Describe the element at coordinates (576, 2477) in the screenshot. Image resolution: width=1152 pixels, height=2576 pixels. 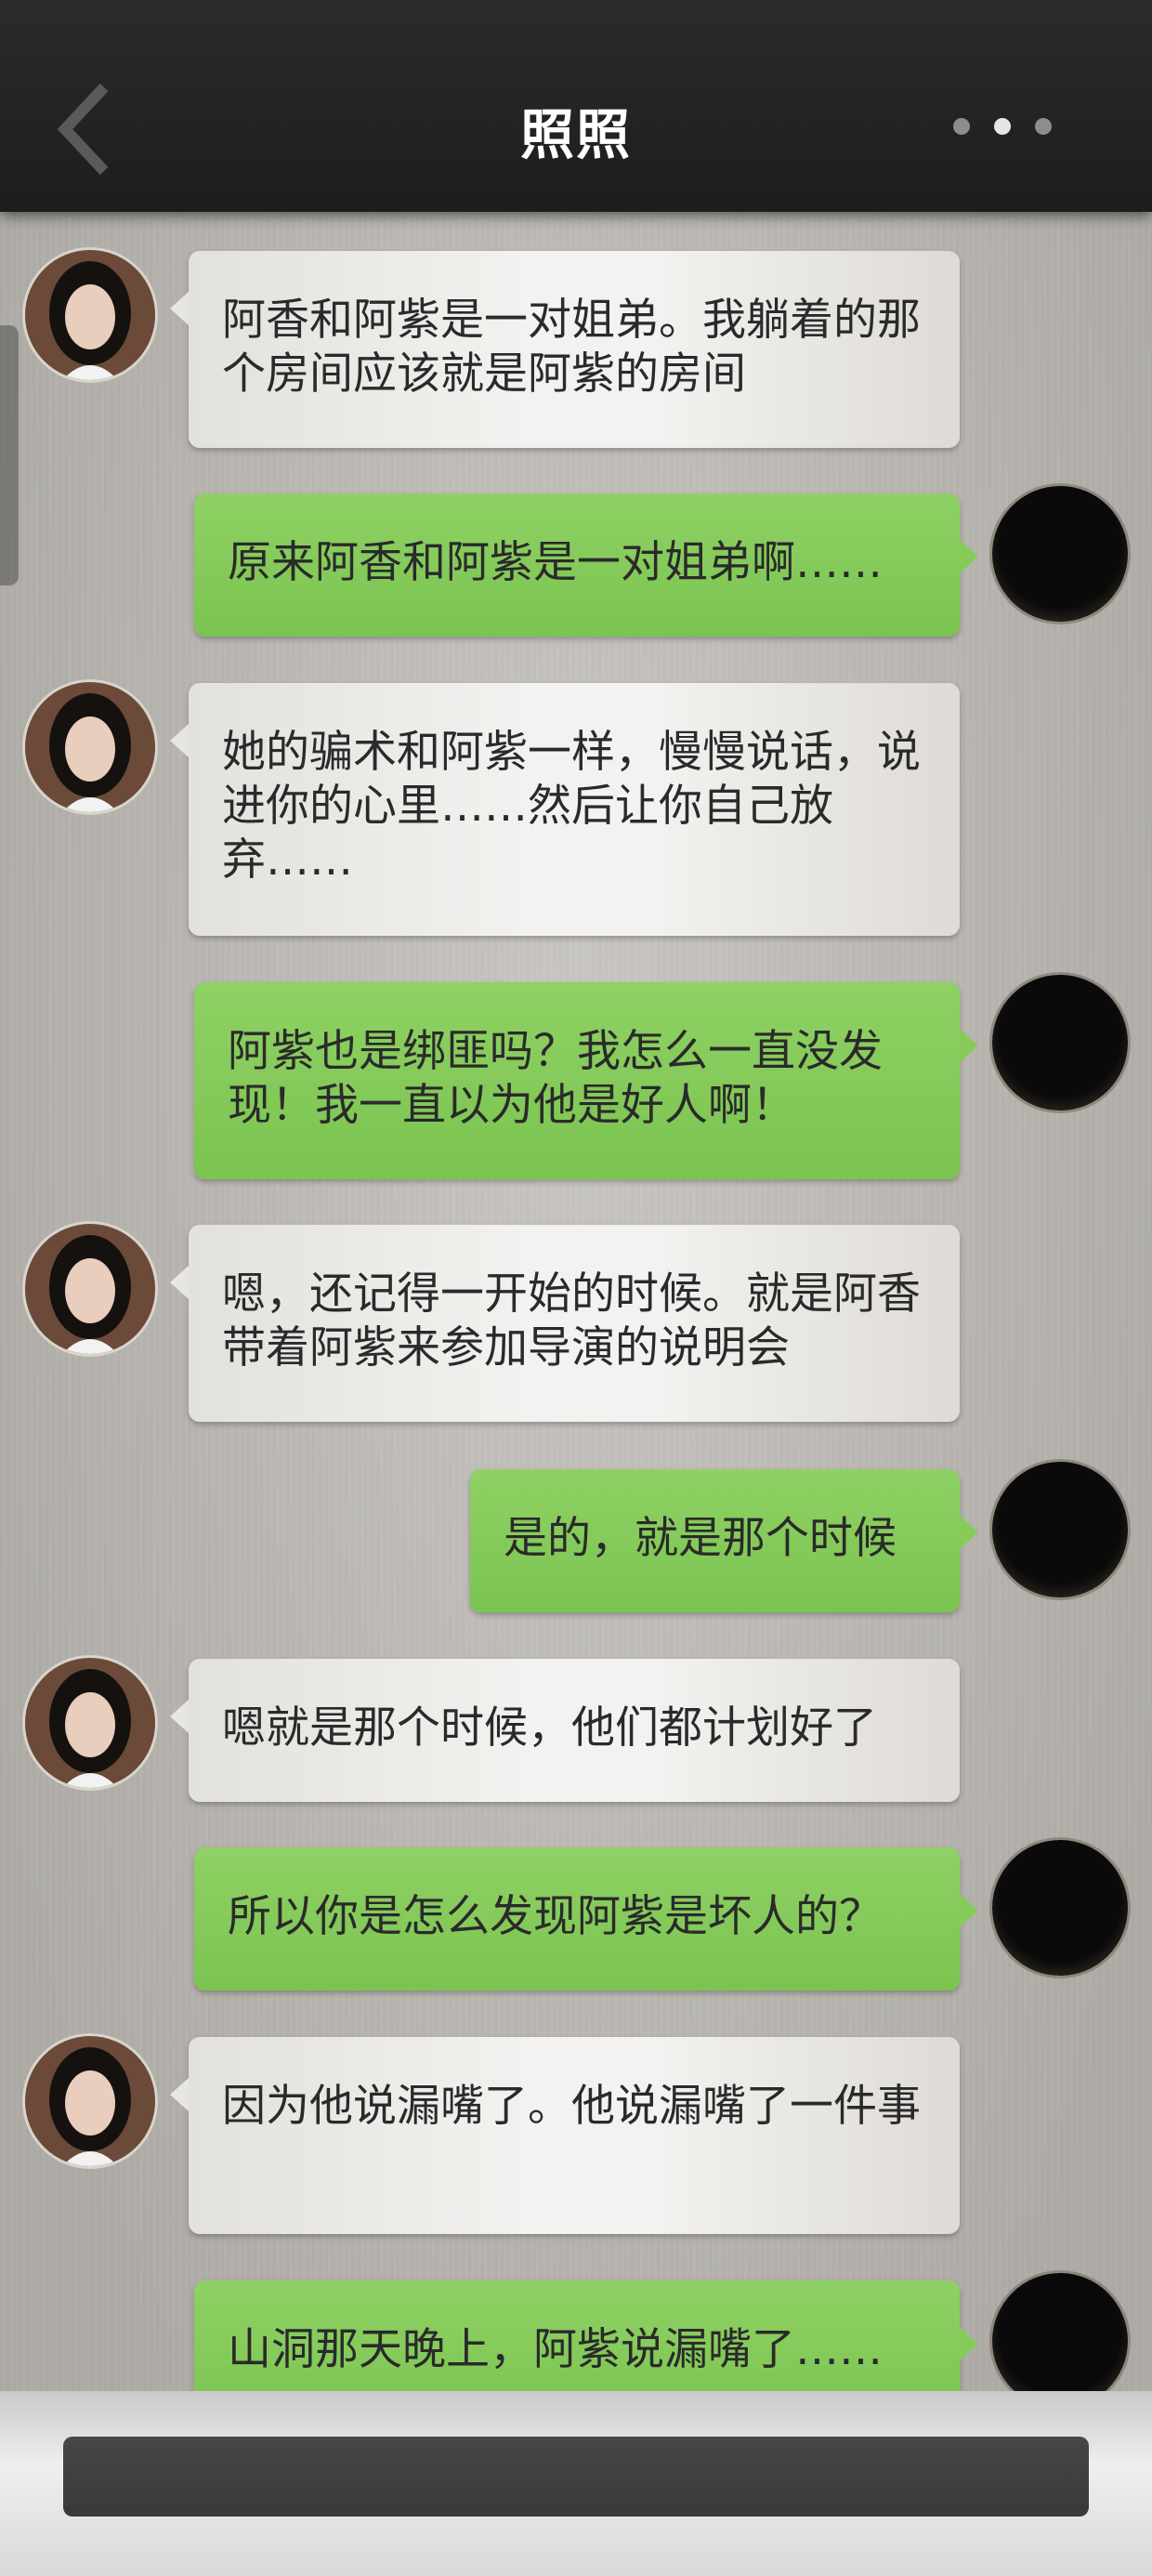
I see `message-input` at that location.